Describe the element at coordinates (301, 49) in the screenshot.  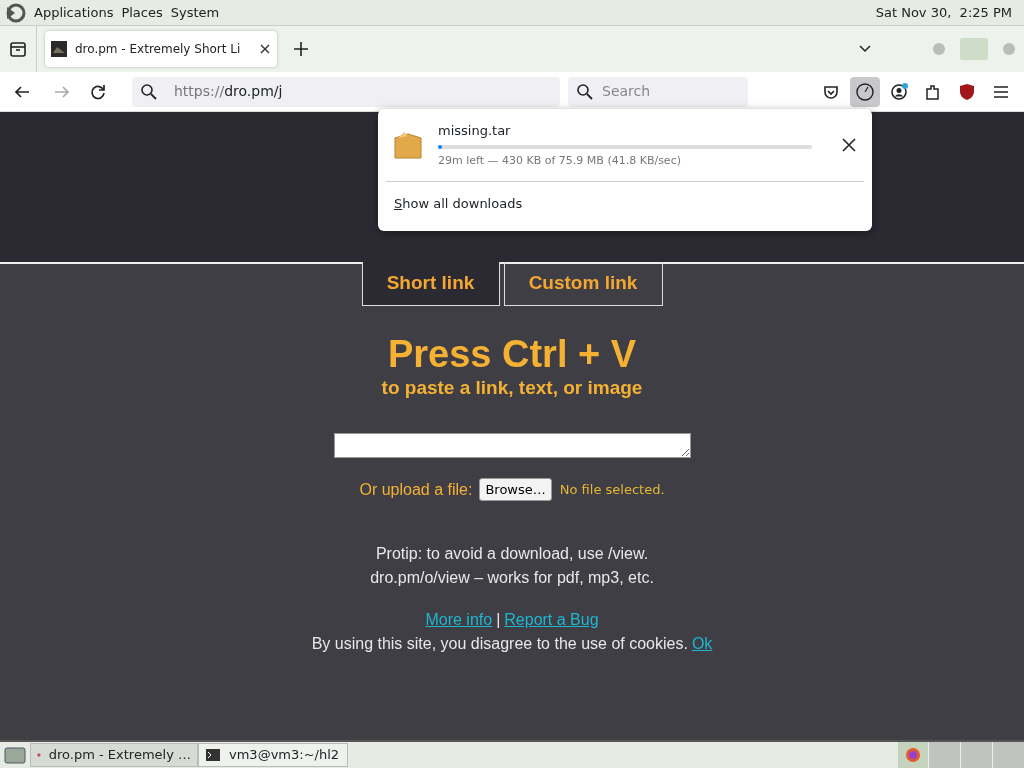
I see `new-tab-icon` at that location.